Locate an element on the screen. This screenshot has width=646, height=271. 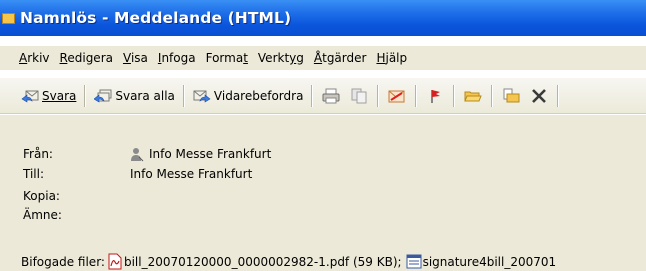
signature-file-icon is located at coordinates (414, 261).